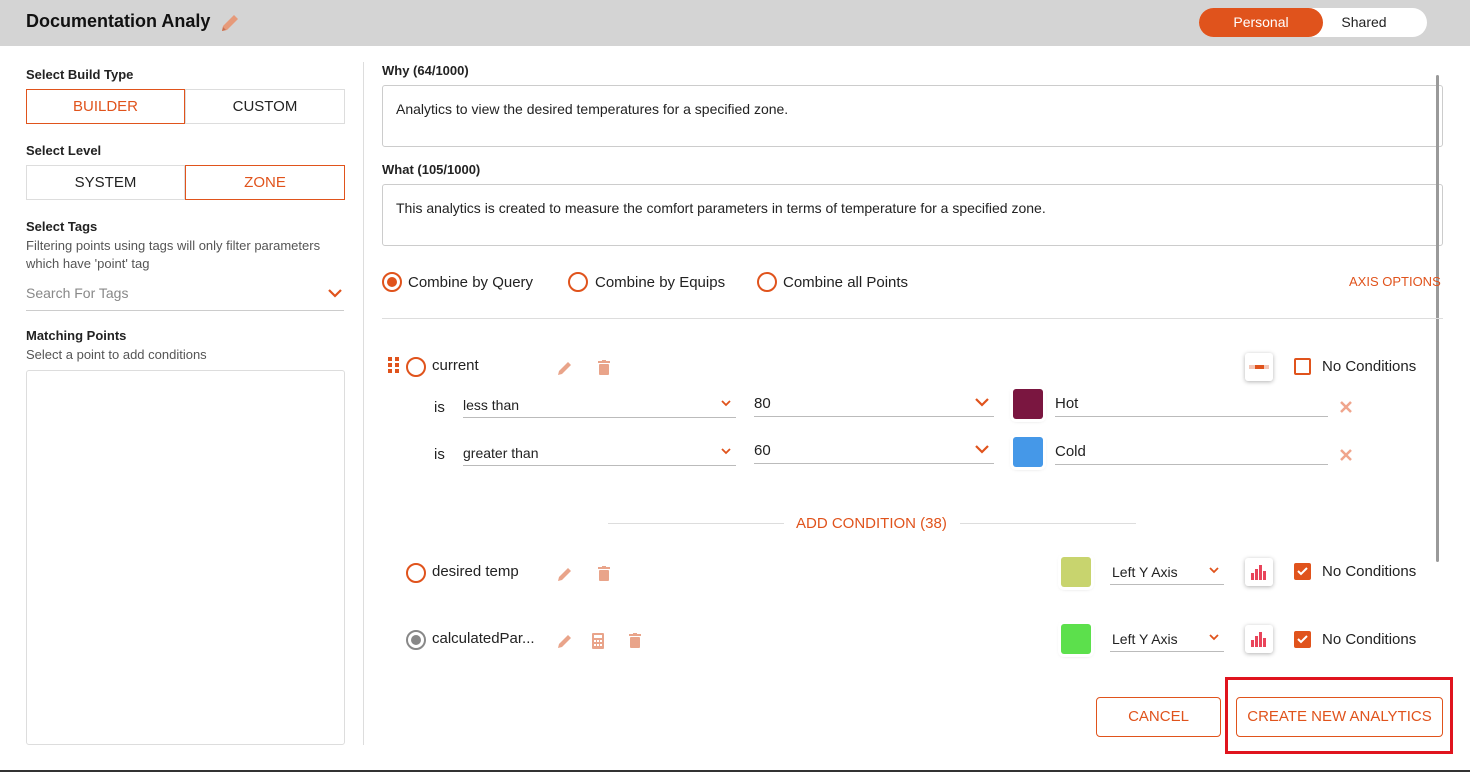 The width and height of the screenshot is (1470, 772). I want to click on build-type-label: Select Build Type, so click(80, 74).